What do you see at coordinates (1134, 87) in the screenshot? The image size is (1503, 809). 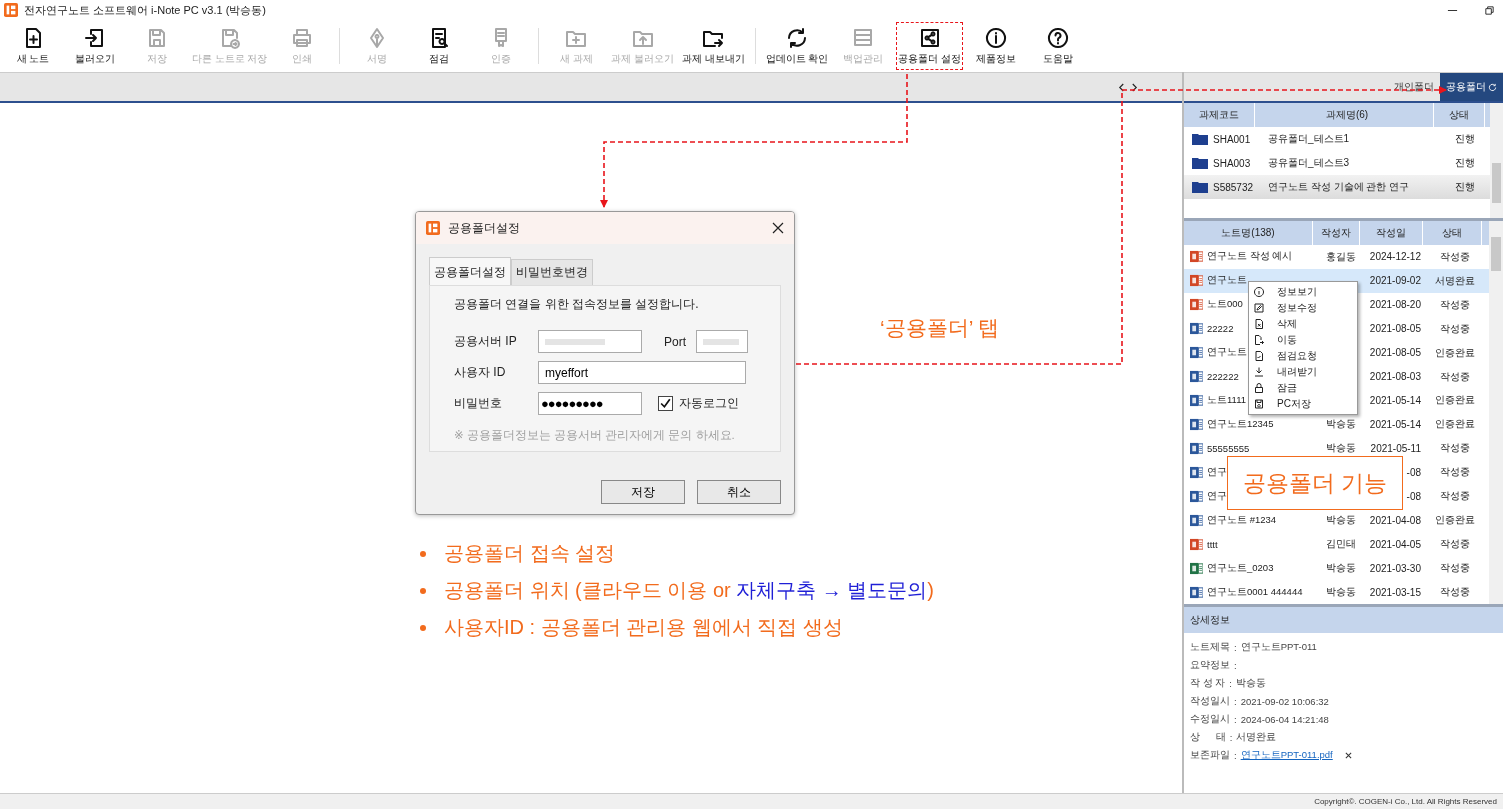 I see `chevron-right-icon` at bounding box center [1134, 87].